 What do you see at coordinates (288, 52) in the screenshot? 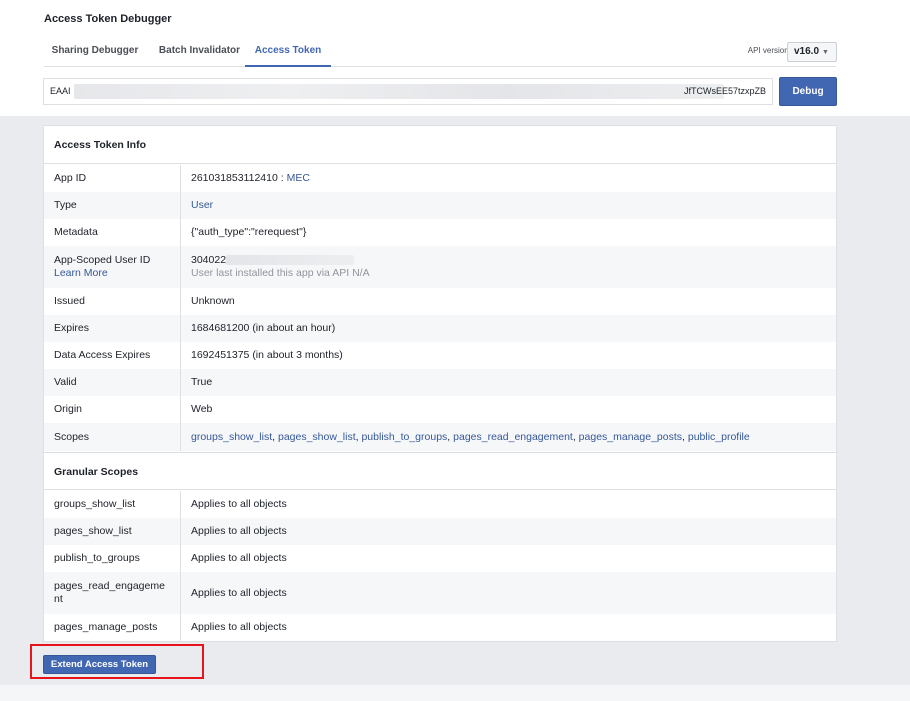
I see `tab-access-token: Access Token` at bounding box center [288, 52].